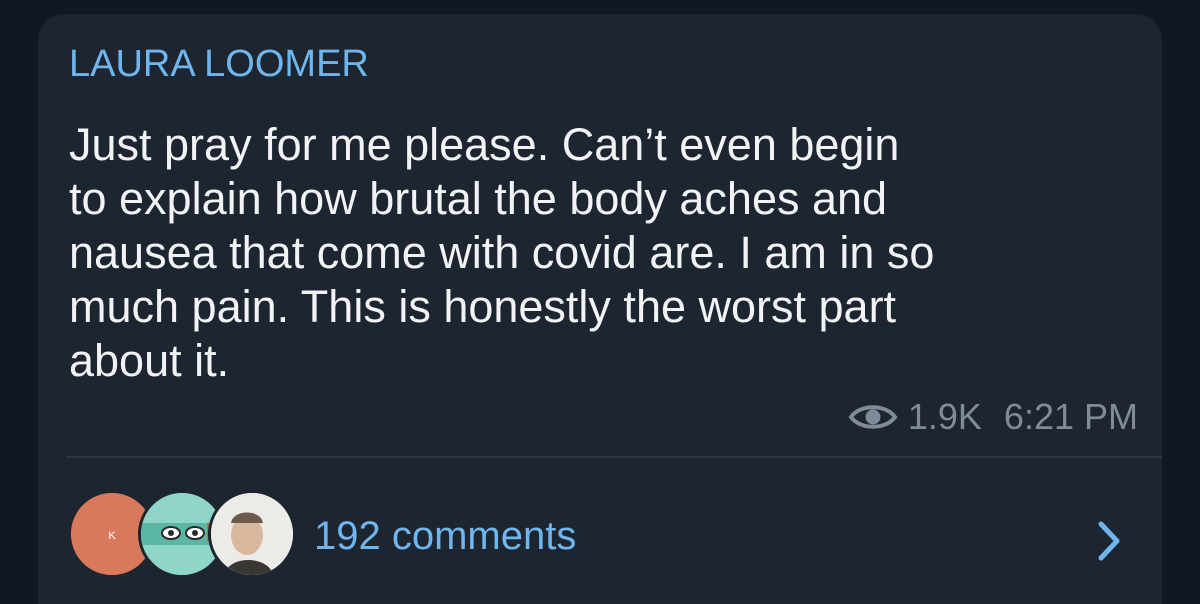 The height and width of the screenshot is (604, 1200). Describe the element at coordinates (149, 360) in the screenshot. I see `message-line: about it.` at that location.